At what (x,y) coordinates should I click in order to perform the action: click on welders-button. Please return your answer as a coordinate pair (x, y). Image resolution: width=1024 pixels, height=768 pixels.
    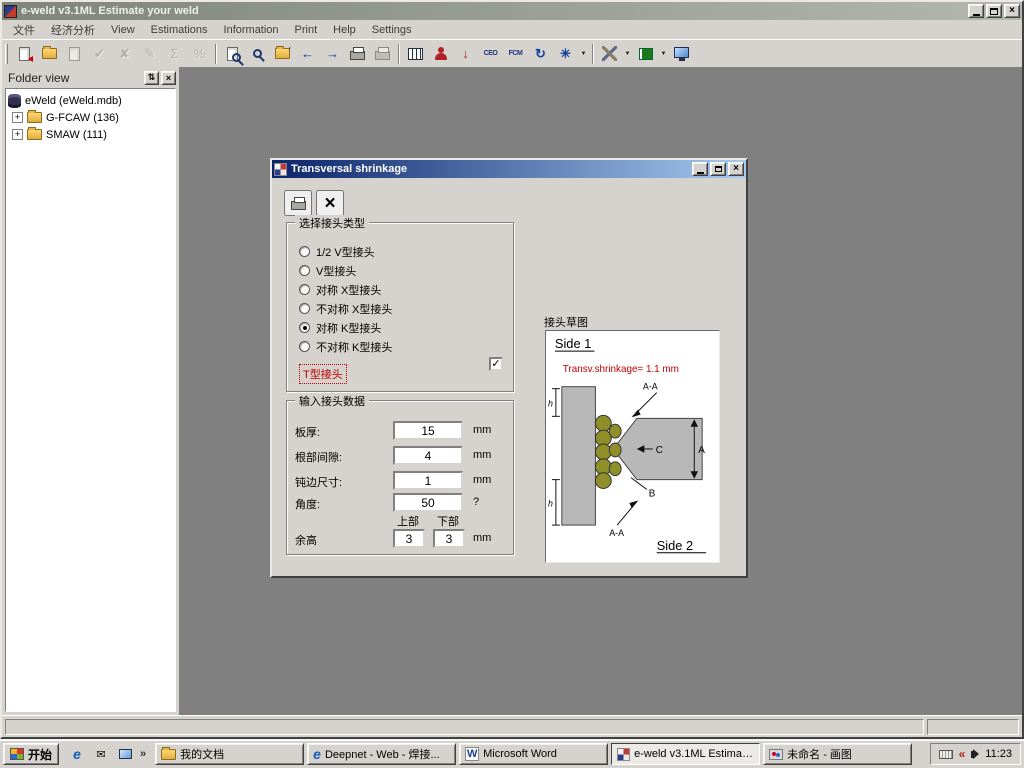
    Looking at the image, I should click on (440, 54).